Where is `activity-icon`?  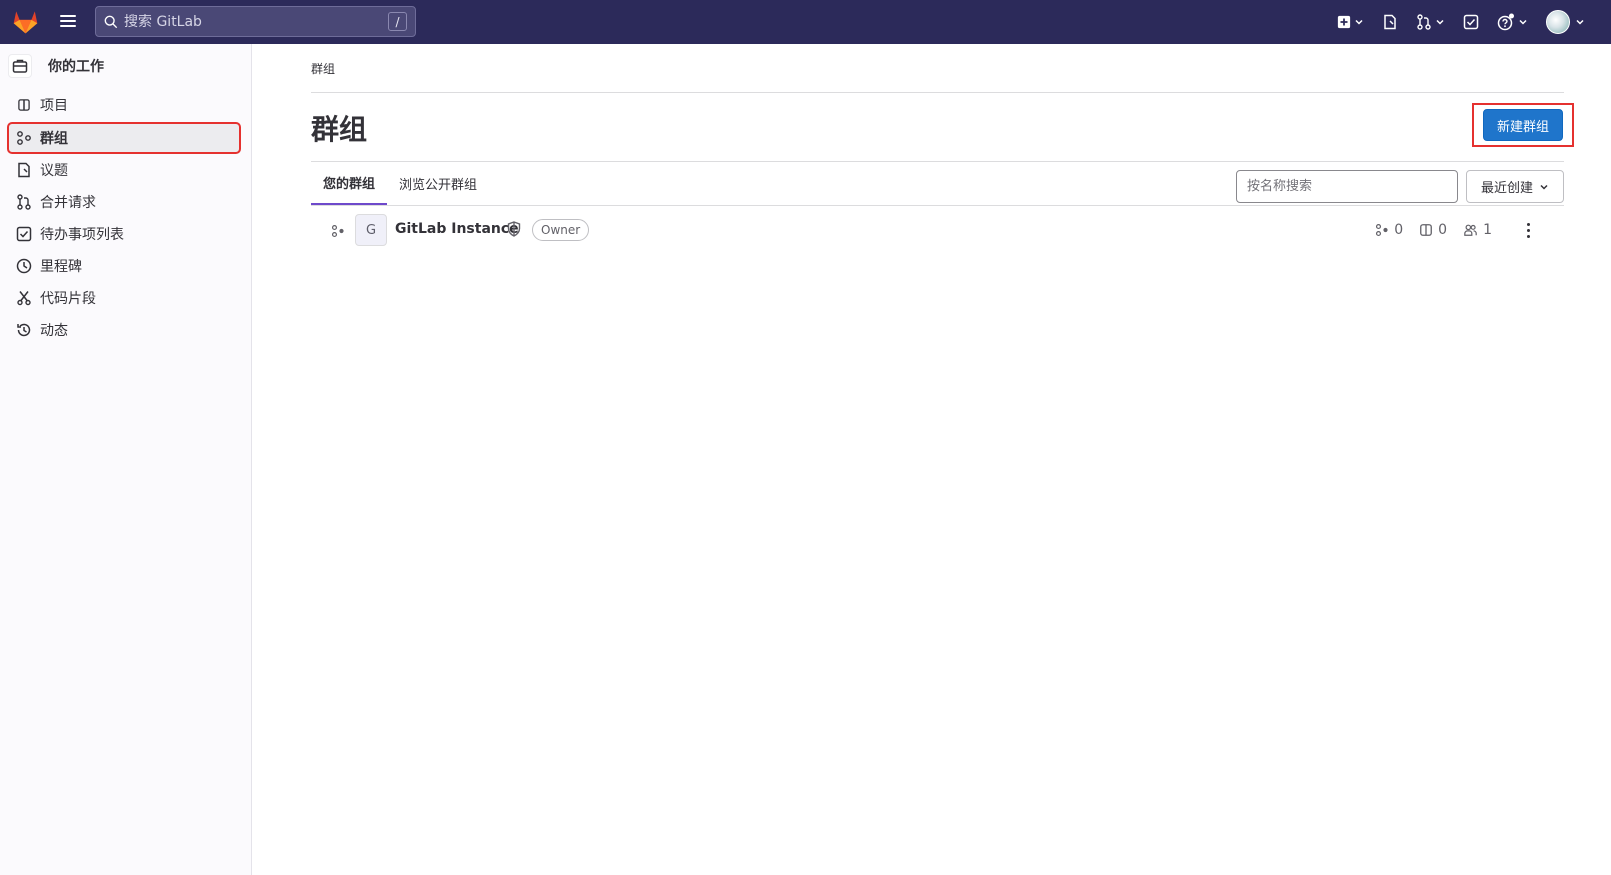
activity-icon is located at coordinates (24, 330).